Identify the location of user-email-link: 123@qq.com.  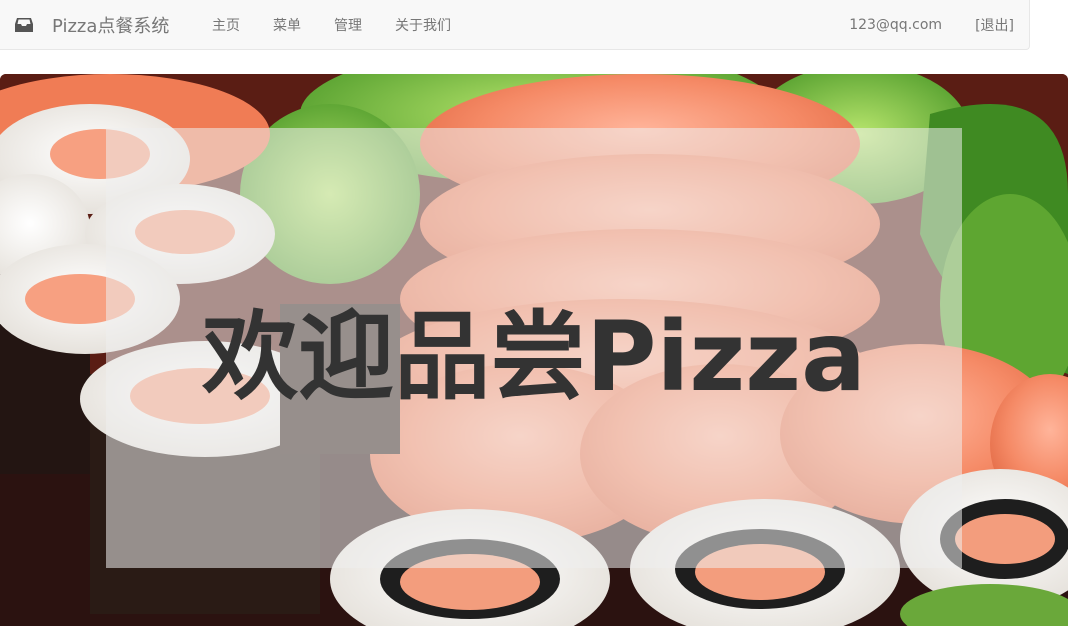
(895, 25).